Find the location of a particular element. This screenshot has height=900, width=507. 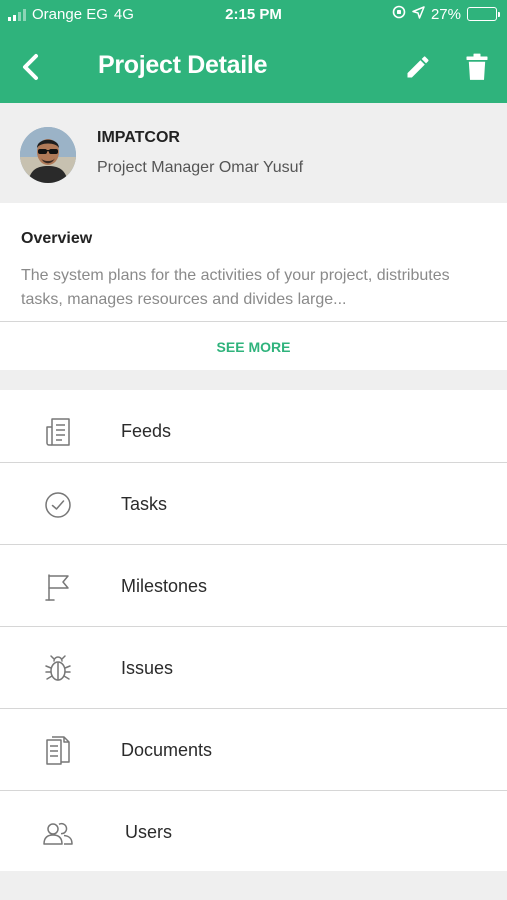

avatar is located at coordinates (48, 155).